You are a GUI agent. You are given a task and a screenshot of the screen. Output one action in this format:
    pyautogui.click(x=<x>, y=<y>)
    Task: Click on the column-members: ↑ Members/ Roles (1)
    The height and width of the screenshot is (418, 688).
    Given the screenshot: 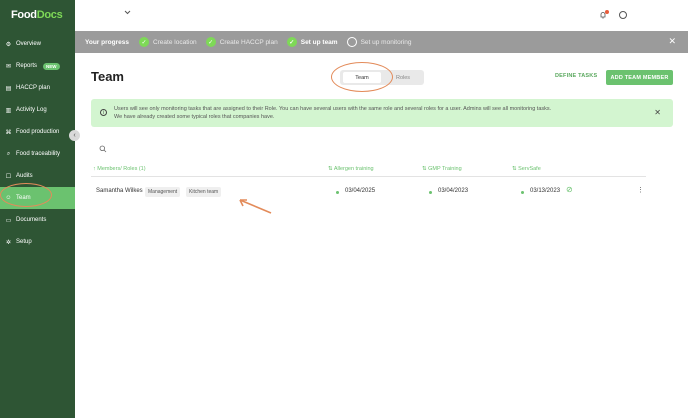 What is the action you would take?
    pyautogui.click(x=119, y=169)
    